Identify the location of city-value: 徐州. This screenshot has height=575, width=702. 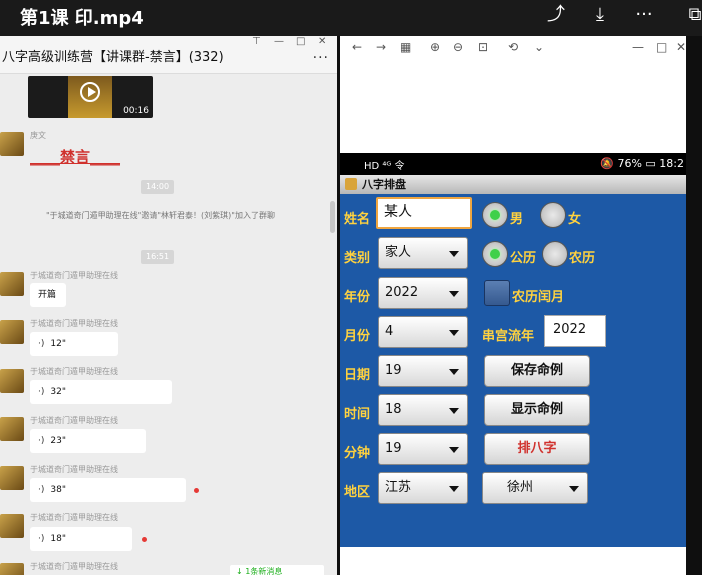
(520, 487).